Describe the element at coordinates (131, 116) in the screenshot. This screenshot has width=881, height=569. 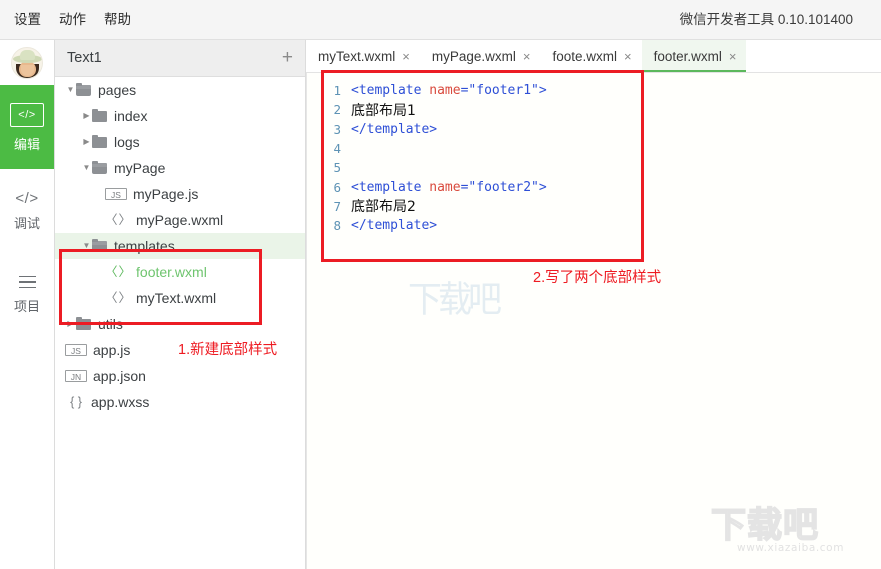
I see `tree-item-label: index` at that location.